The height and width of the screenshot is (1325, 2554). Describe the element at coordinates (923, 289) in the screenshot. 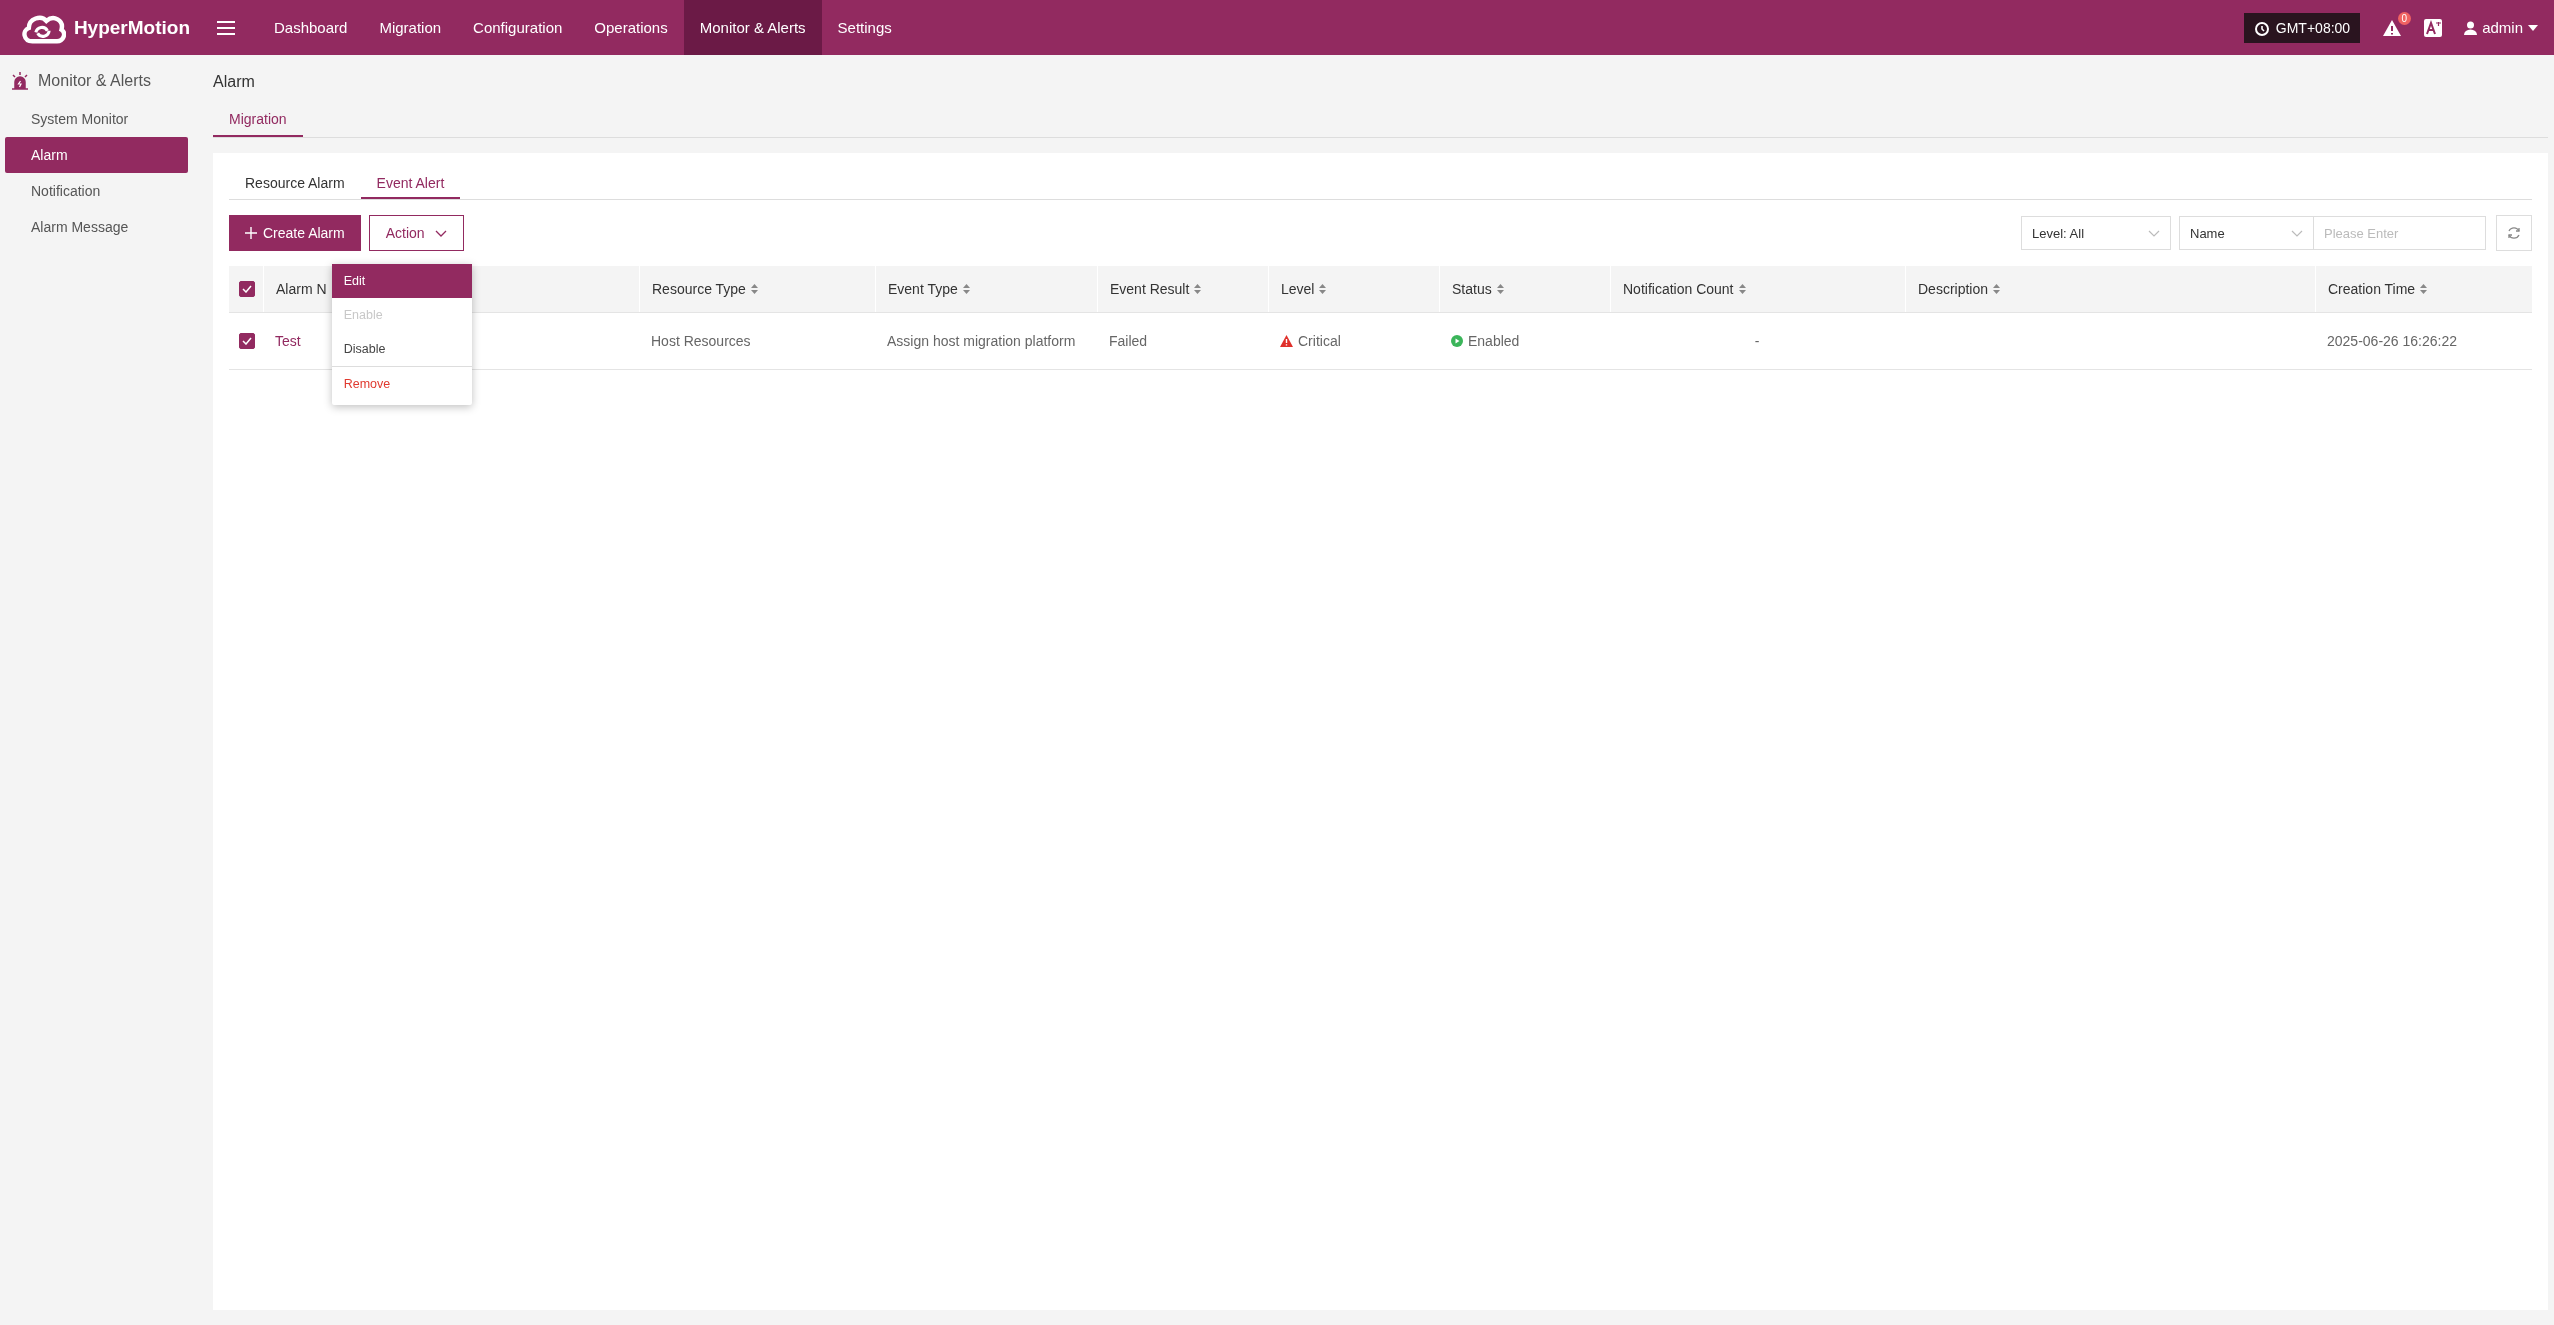

I see `column-header: Event Type` at that location.